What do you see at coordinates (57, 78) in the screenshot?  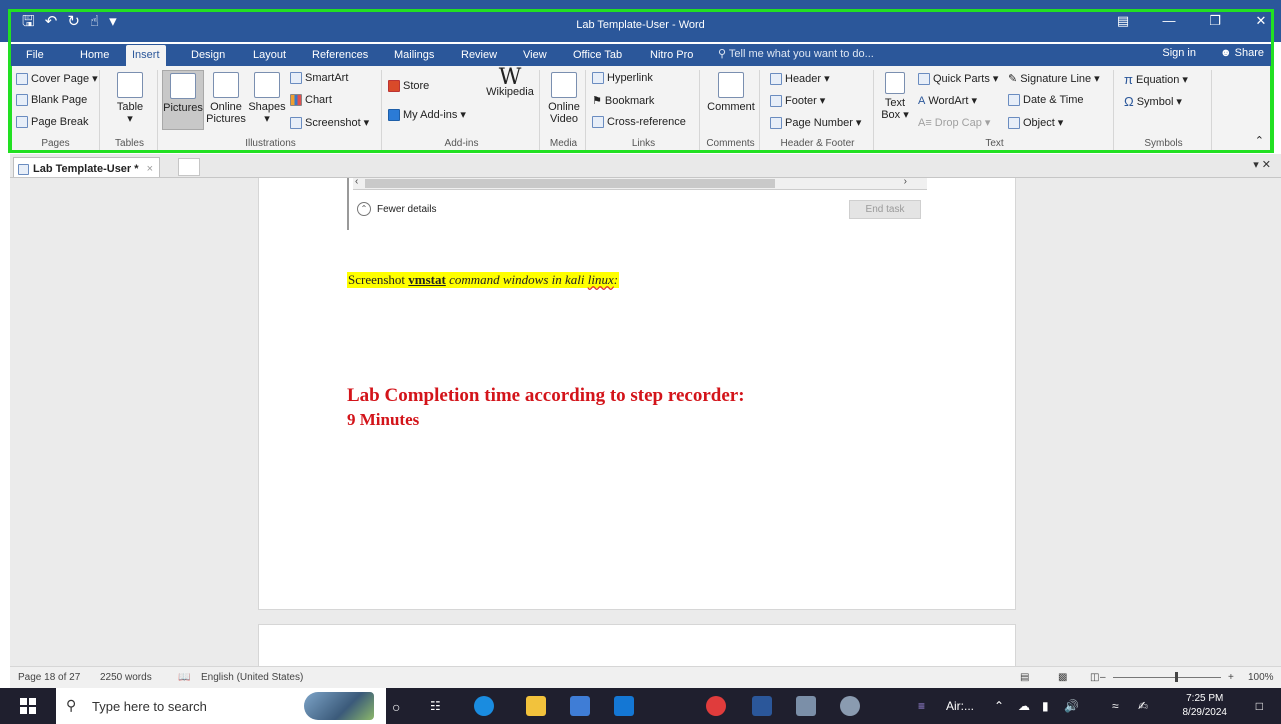 I see `cover-page-button: Cover Page ▾` at bounding box center [57, 78].